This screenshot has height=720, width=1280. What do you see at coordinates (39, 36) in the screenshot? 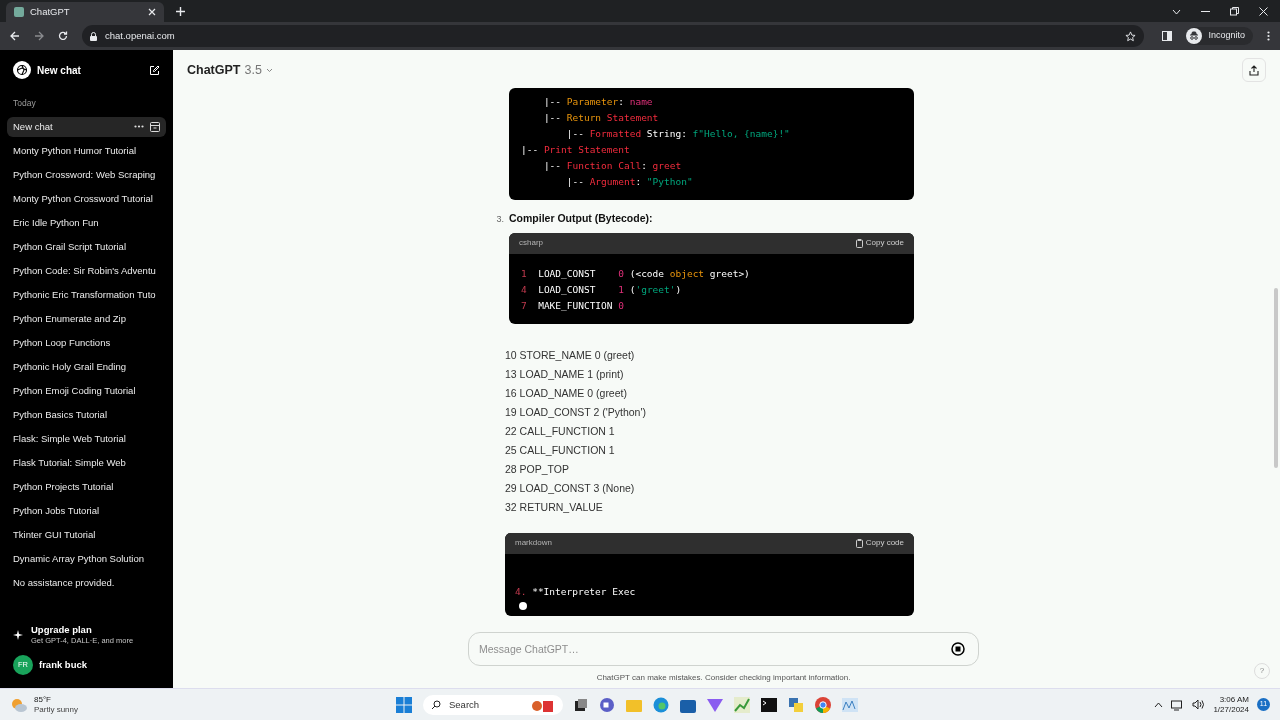
I see `forward-icon` at bounding box center [39, 36].